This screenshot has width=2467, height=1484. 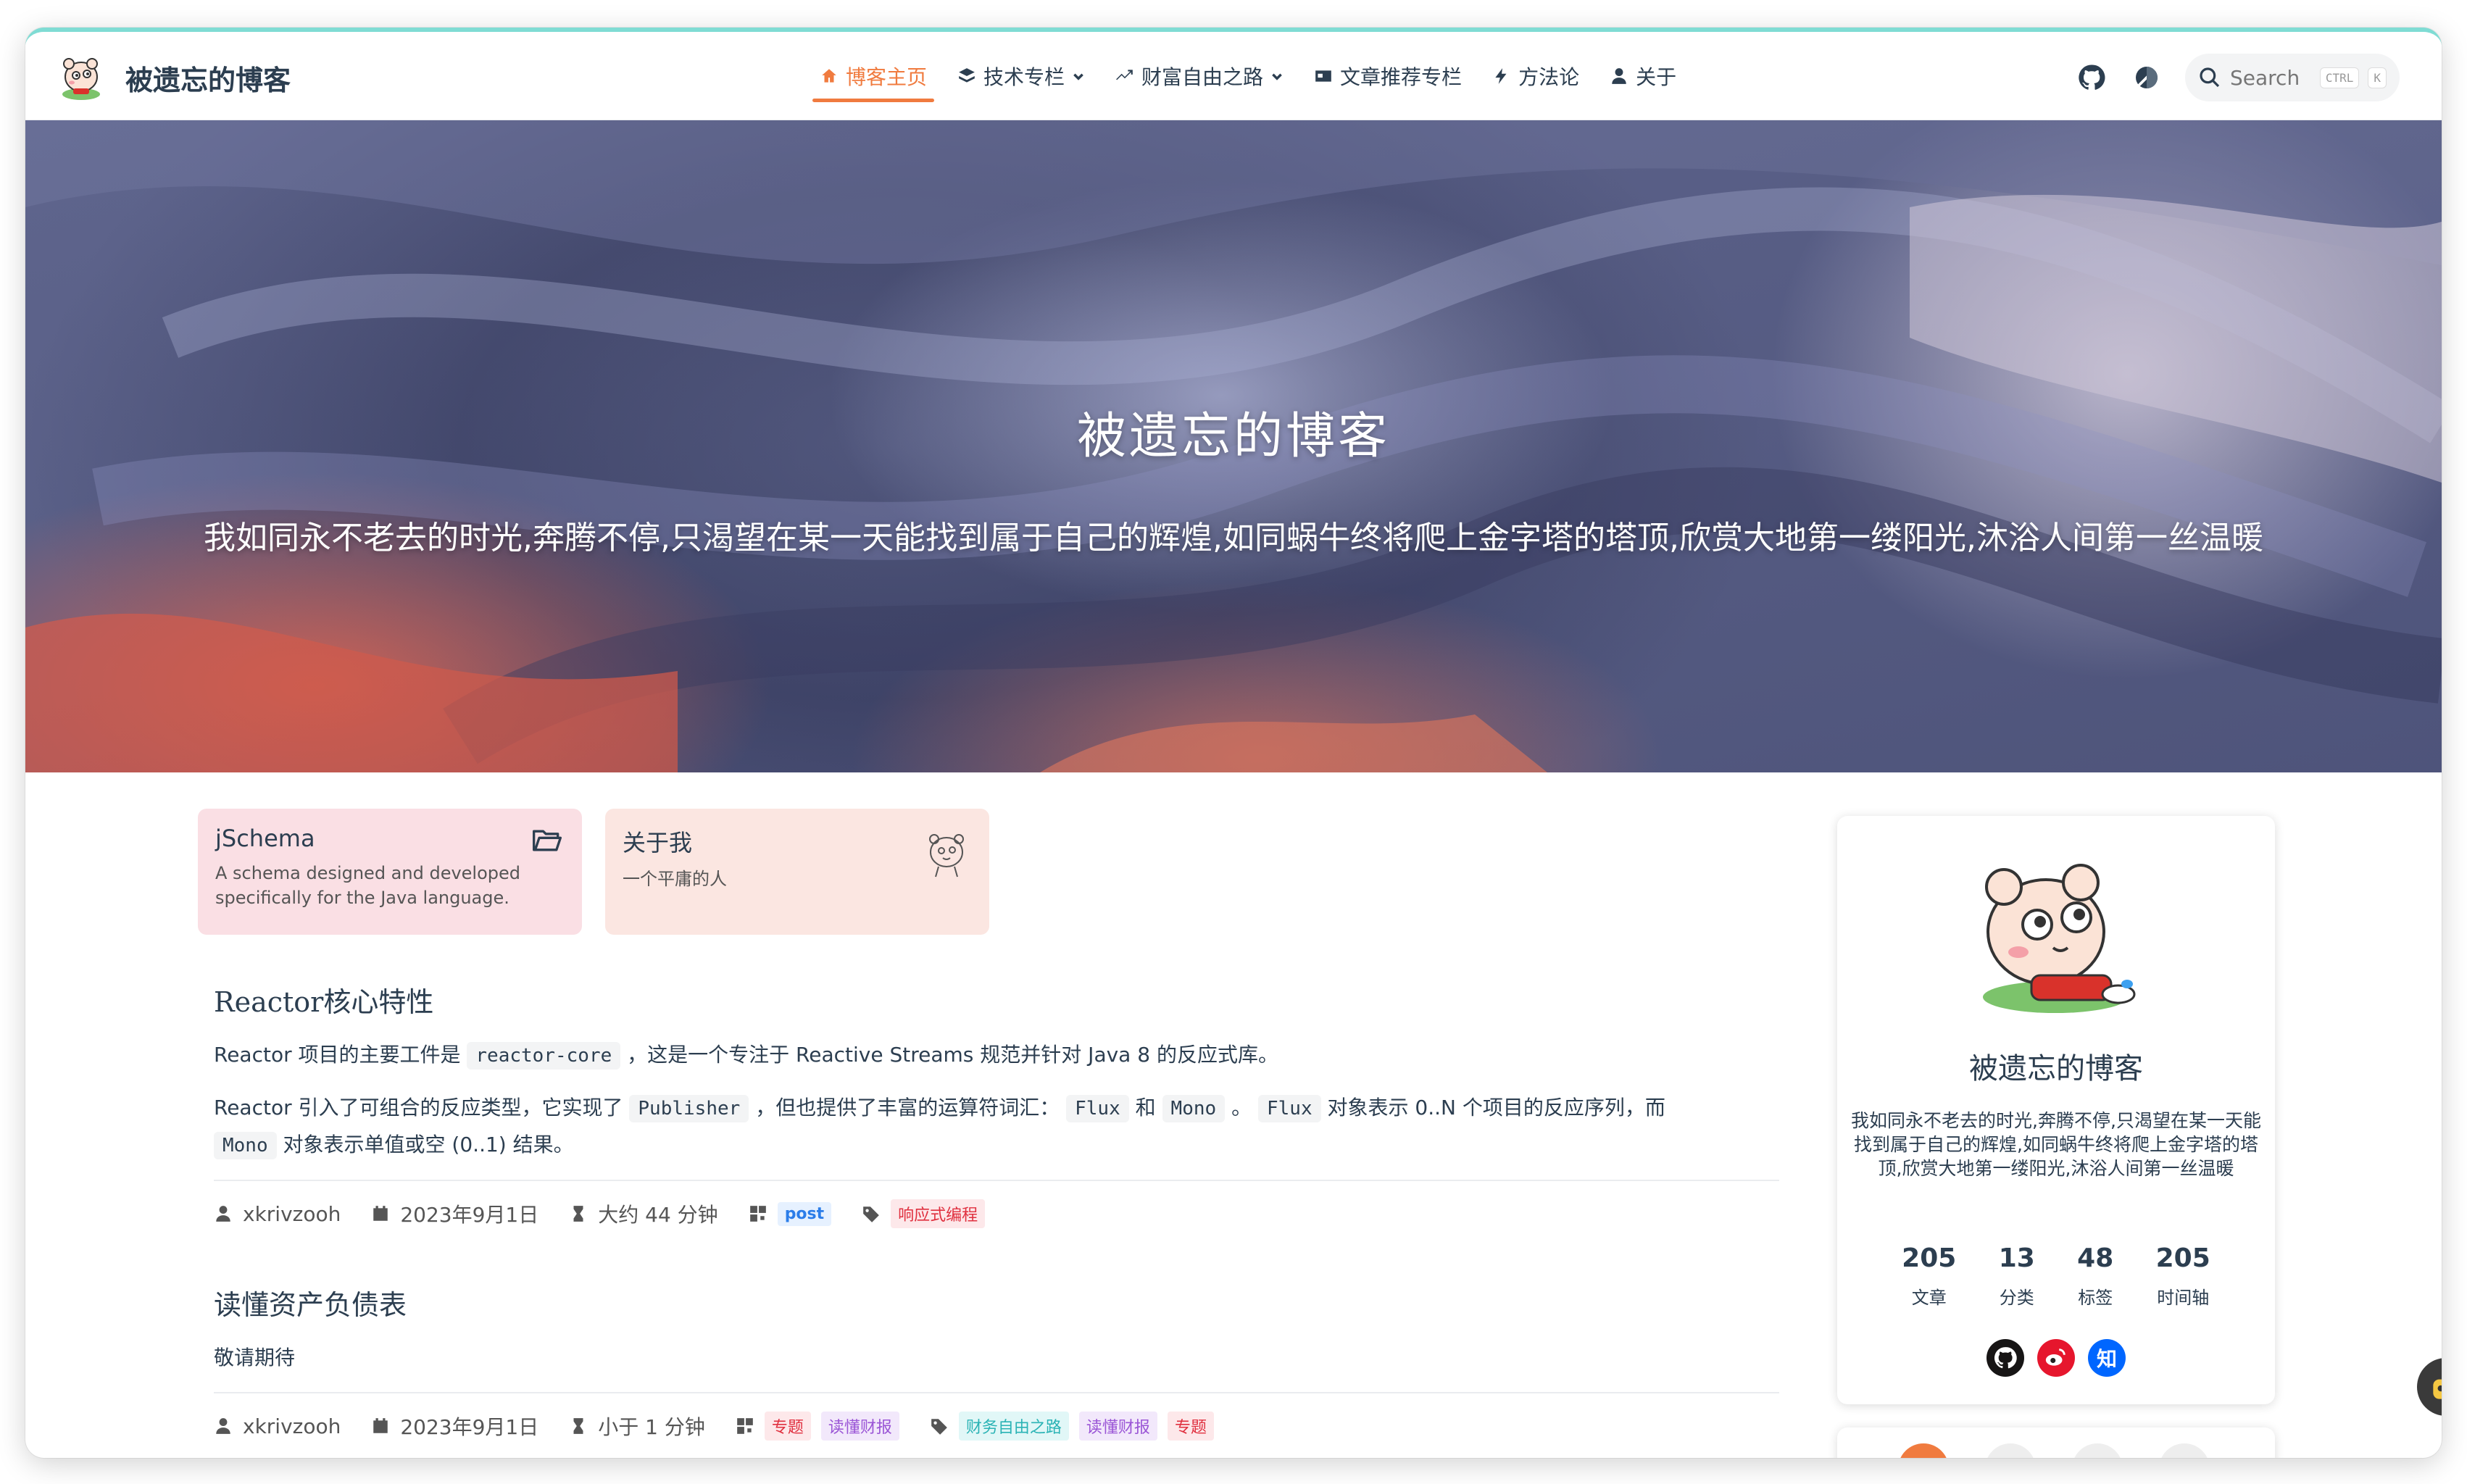 What do you see at coordinates (81, 79) in the screenshot?
I see `logo-icon` at bounding box center [81, 79].